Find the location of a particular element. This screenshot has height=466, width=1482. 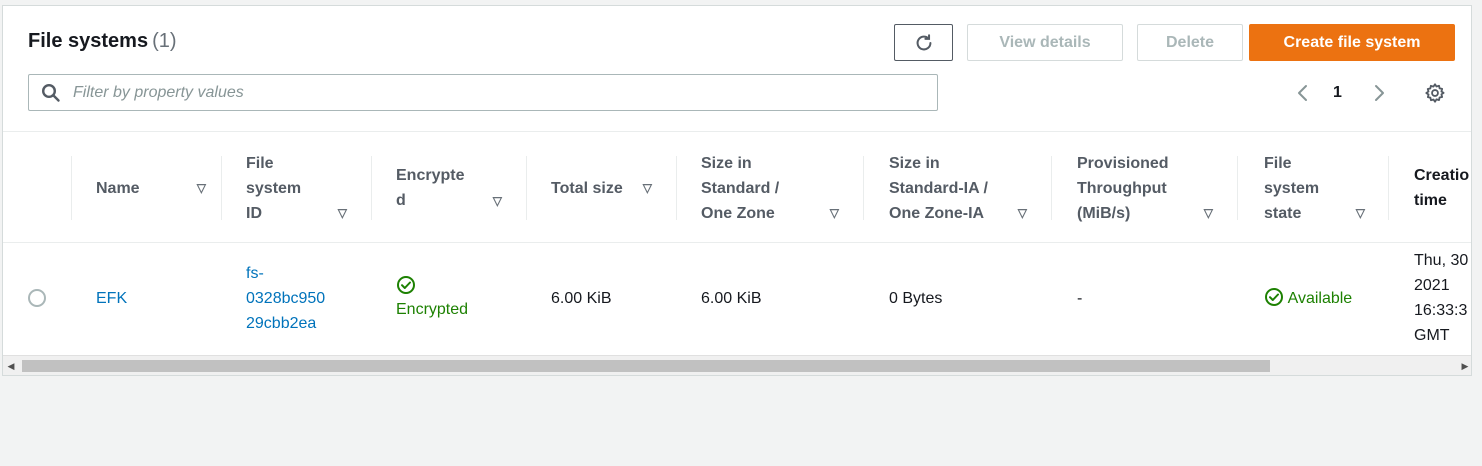

view-details-button: View details is located at coordinates (1045, 42).